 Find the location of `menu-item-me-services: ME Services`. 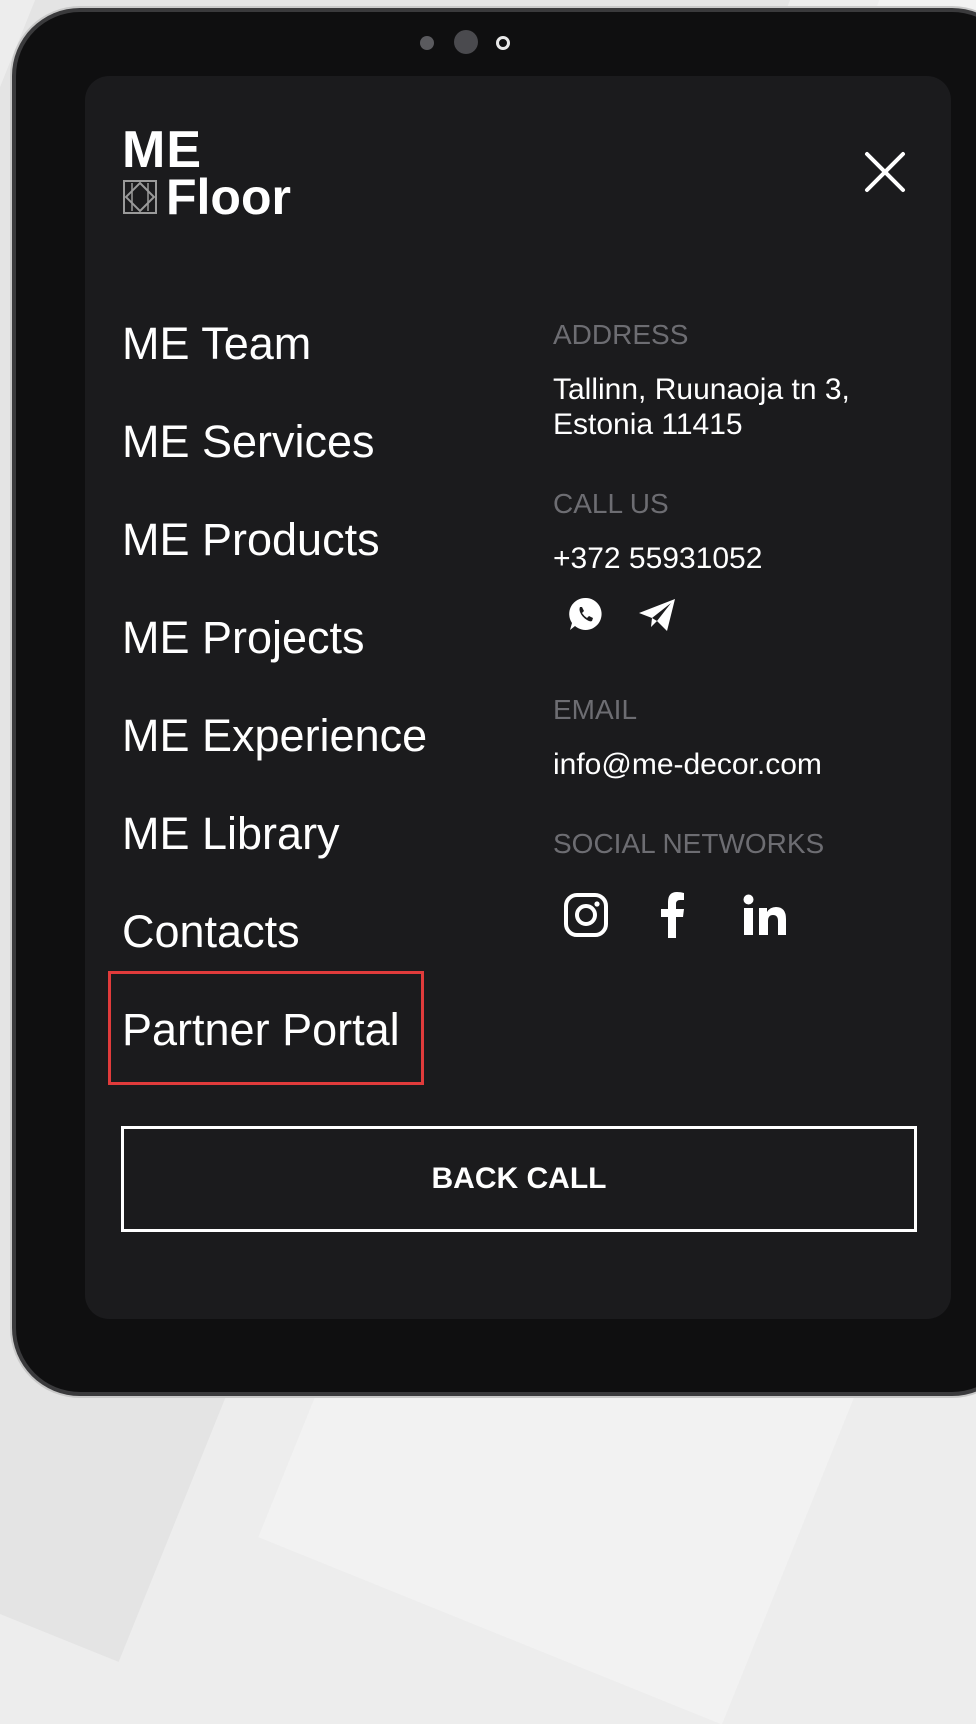

menu-item-me-services: ME Services is located at coordinates (274, 459).